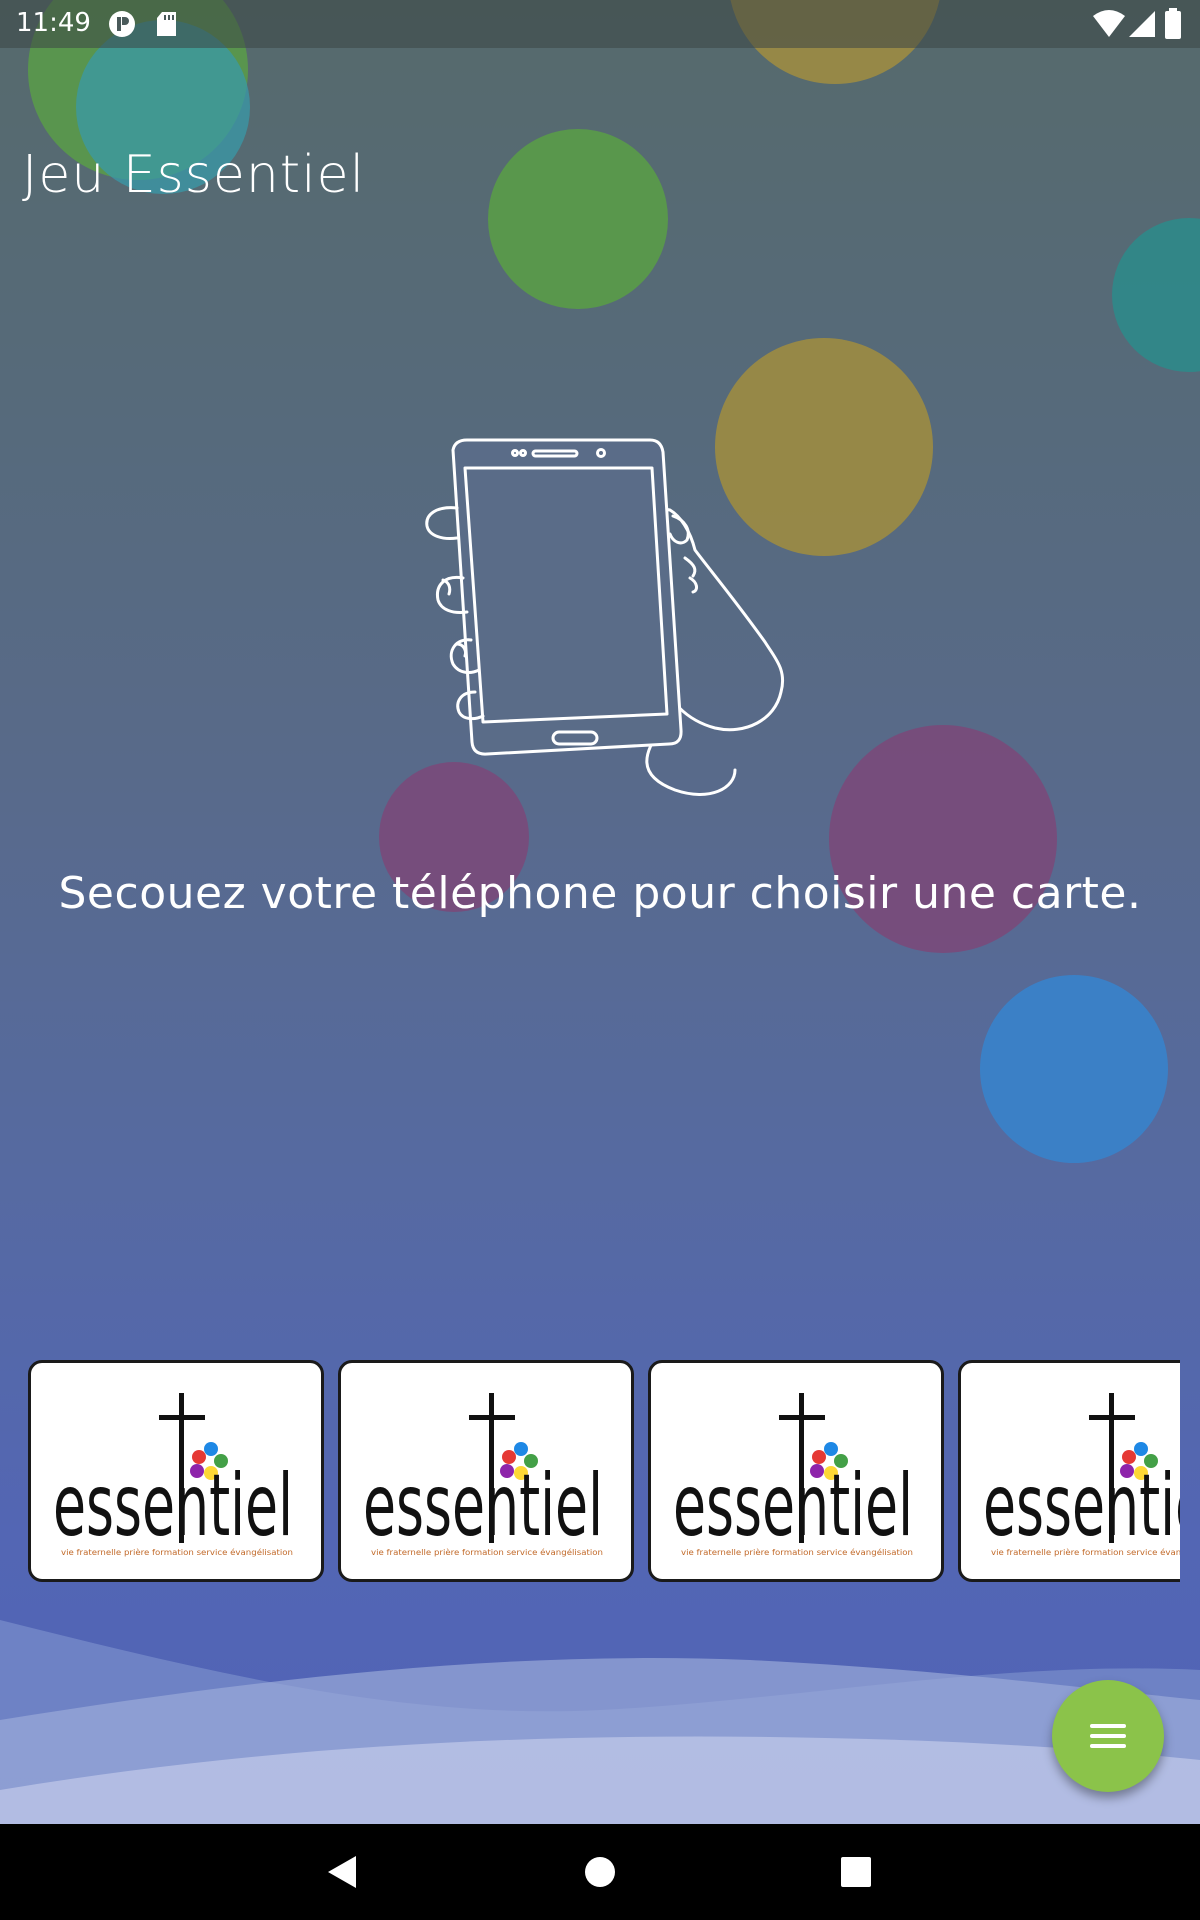 The width and height of the screenshot is (1200, 1920). Describe the element at coordinates (122, 24) in the screenshot. I see `p-badge-icon` at that location.